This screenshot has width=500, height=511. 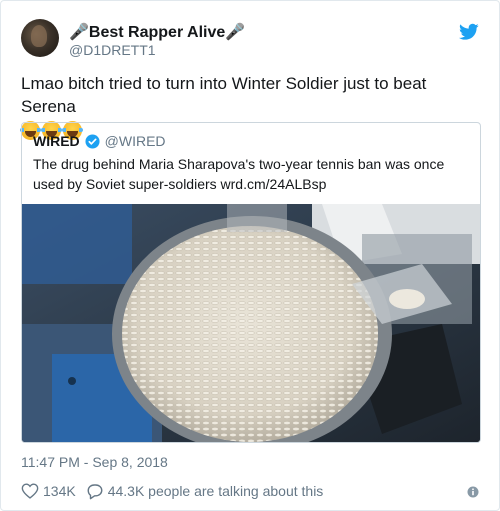 I want to click on like-action: 134K, so click(x=48, y=491).